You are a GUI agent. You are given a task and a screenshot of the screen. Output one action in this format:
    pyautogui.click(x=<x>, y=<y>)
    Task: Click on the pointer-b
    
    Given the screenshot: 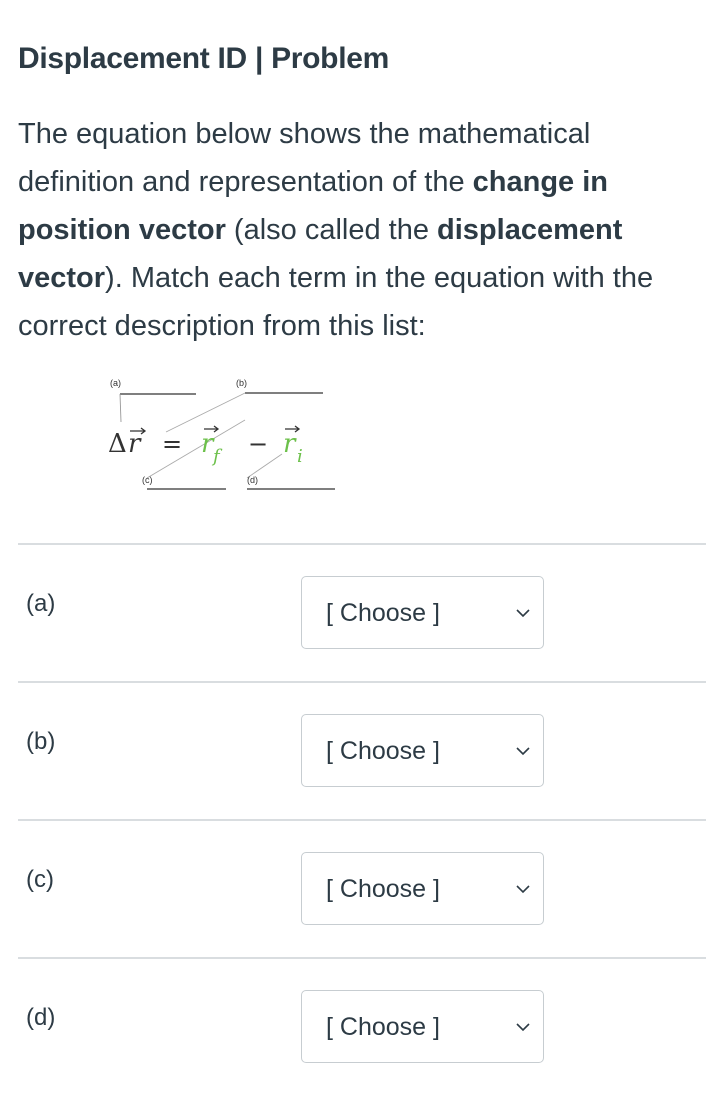 What is the action you would take?
    pyautogui.click(x=205, y=412)
    